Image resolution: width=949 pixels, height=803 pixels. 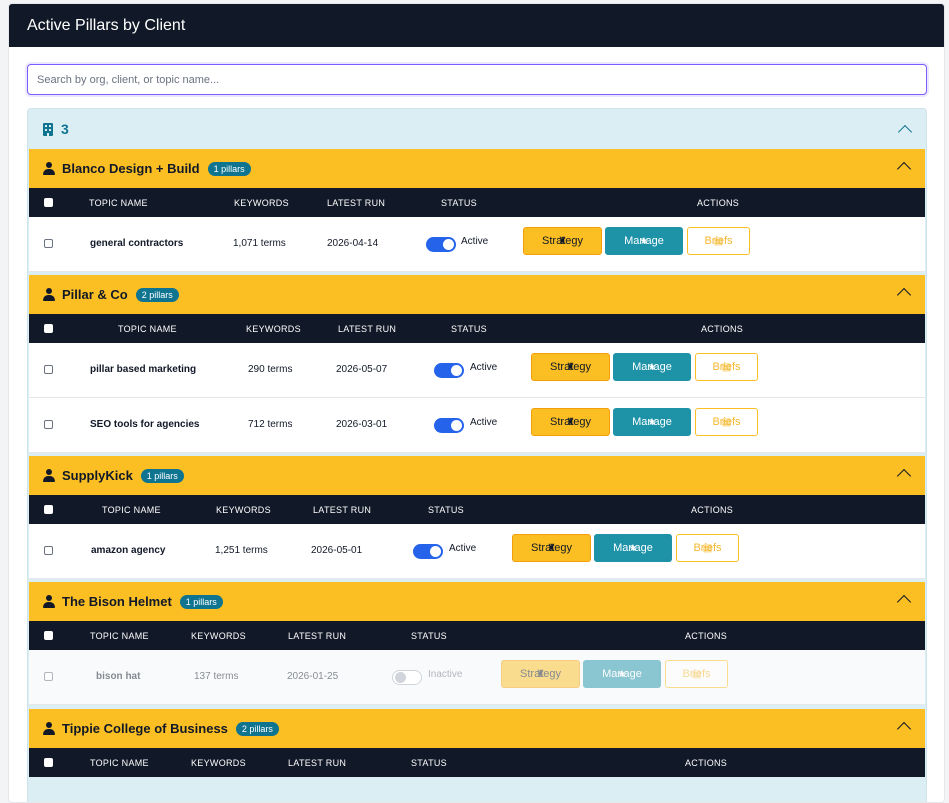 I want to click on latest-run-date: 2026-05-01, so click(x=337, y=550).